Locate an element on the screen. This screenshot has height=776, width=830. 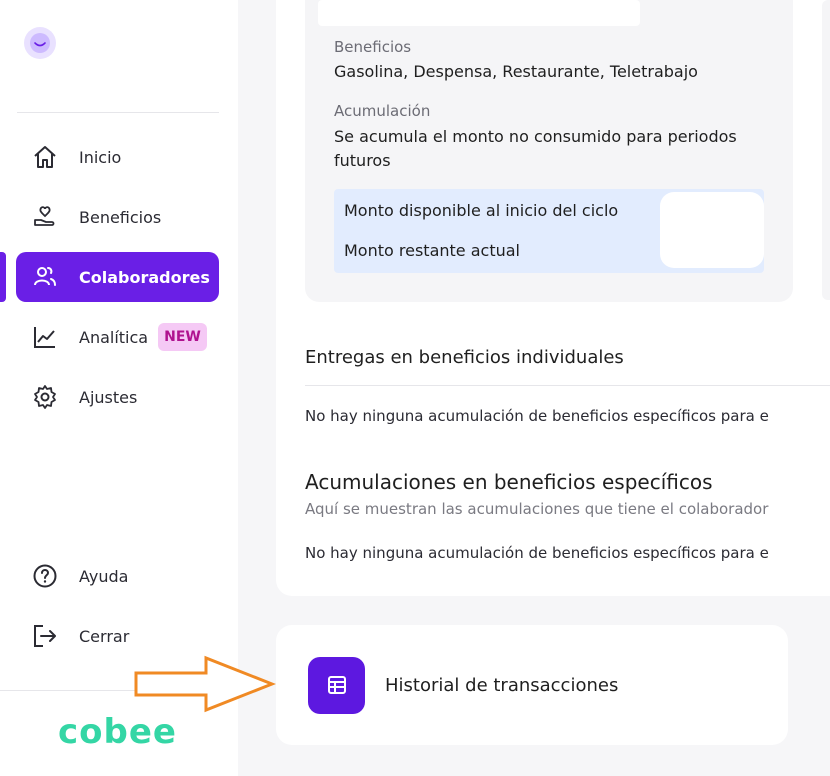
active-indicator is located at coordinates (3, 277).